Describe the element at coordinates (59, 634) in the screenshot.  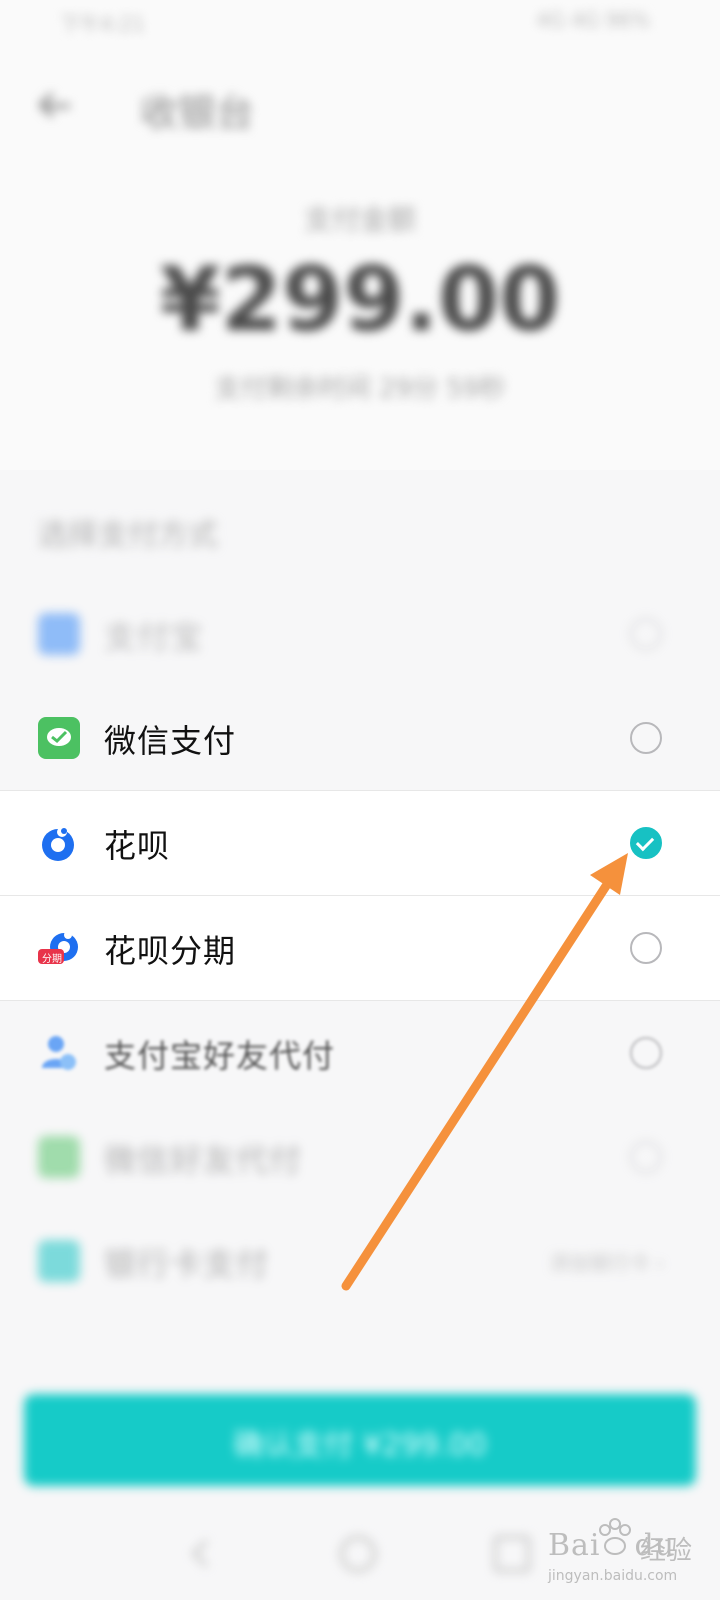
I see `alipay-icon` at that location.